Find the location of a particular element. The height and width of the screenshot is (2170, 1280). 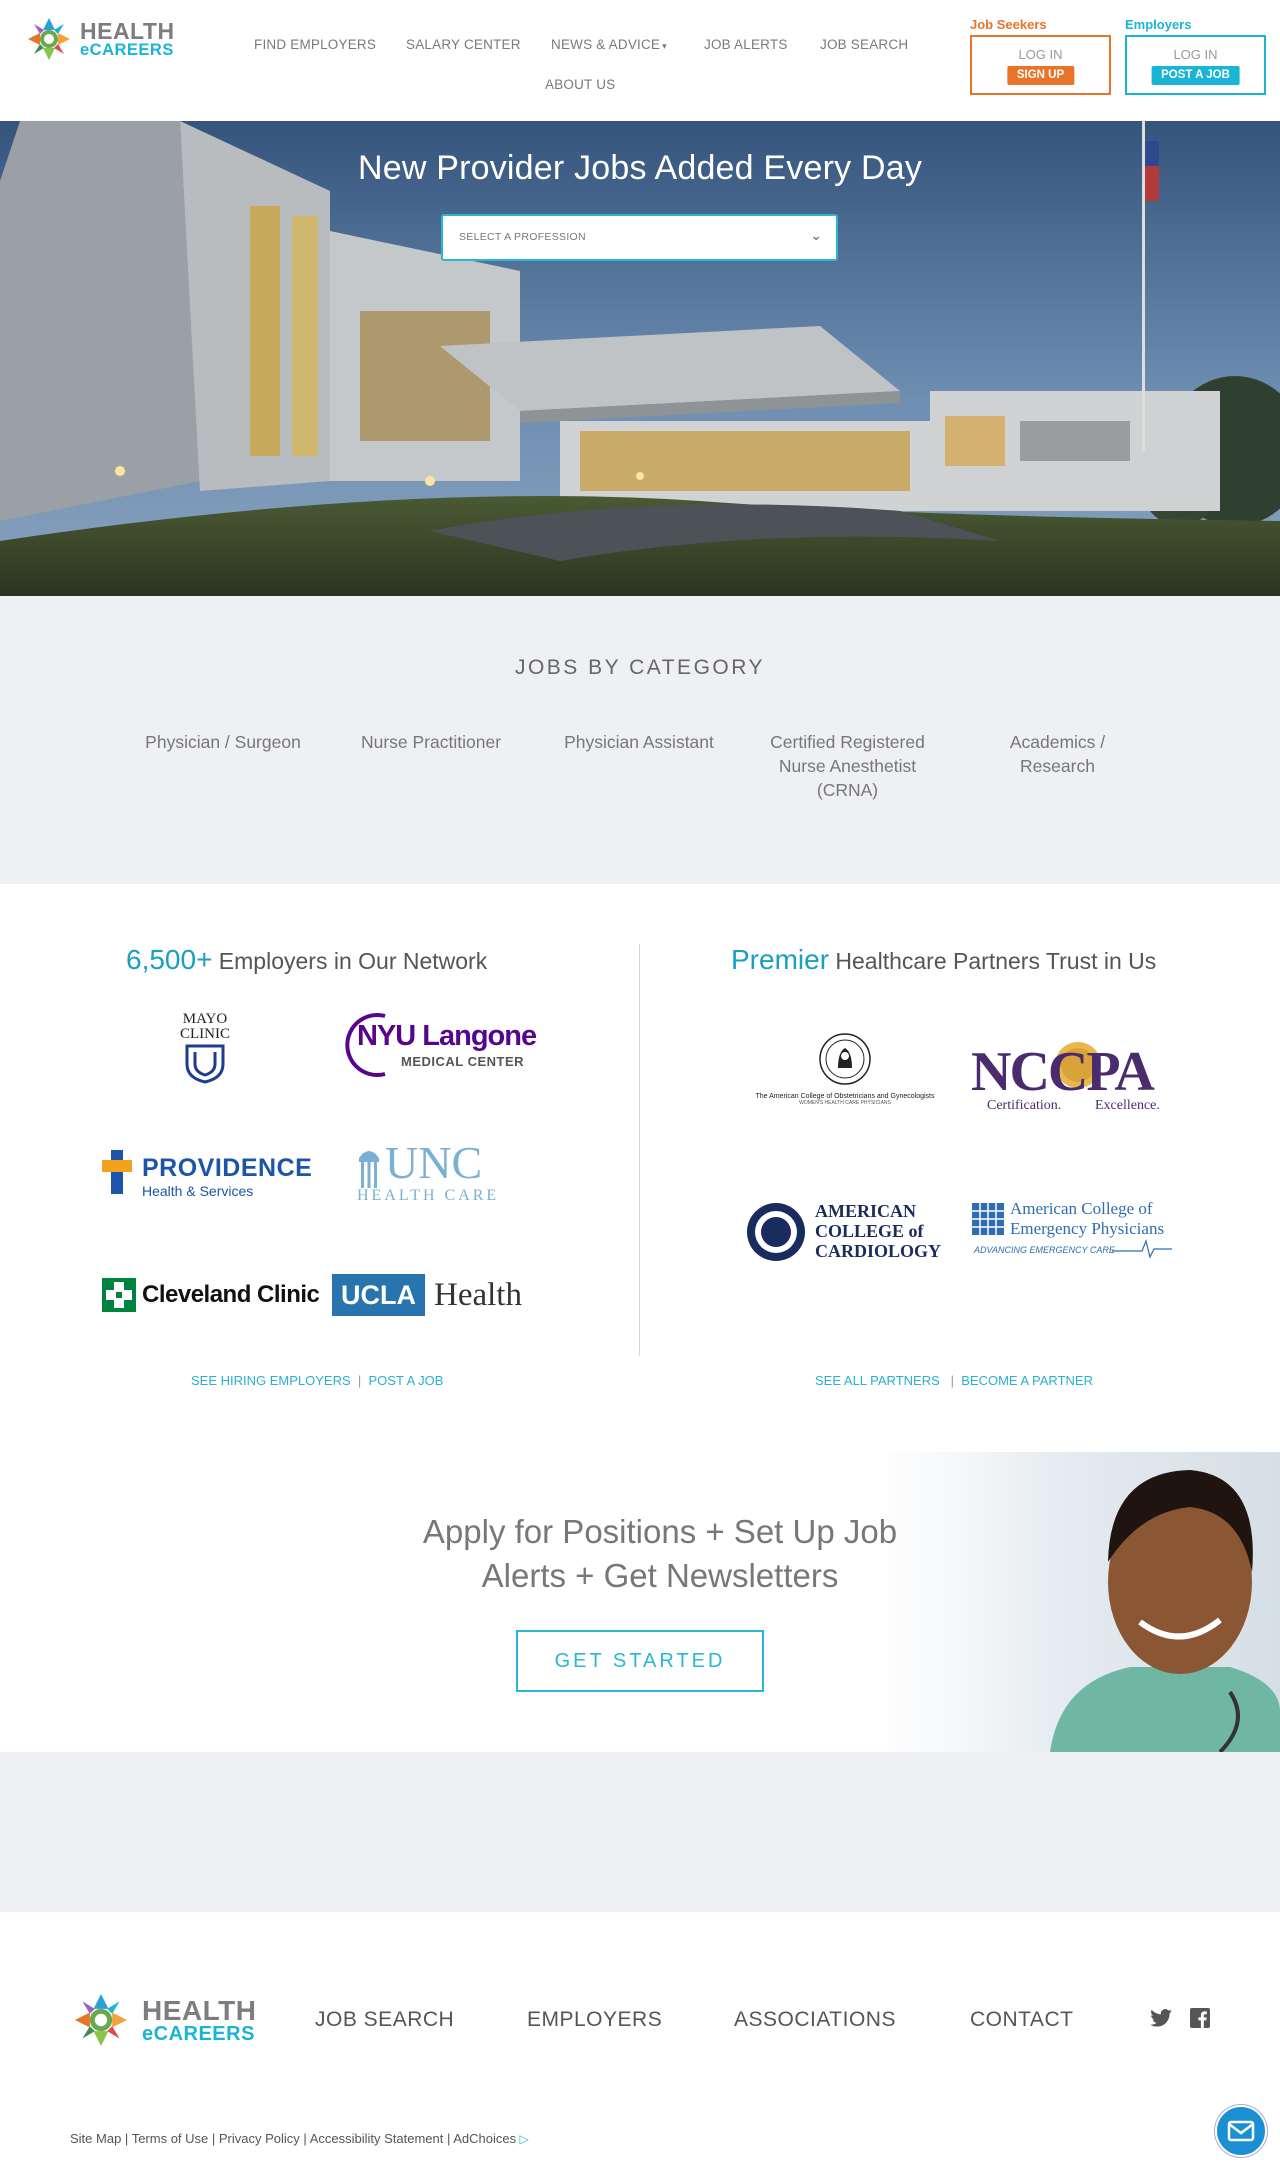

acc-logo: AMERICAN COLLEGE of CARDIOLOGY is located at coordinates (847, 1232).